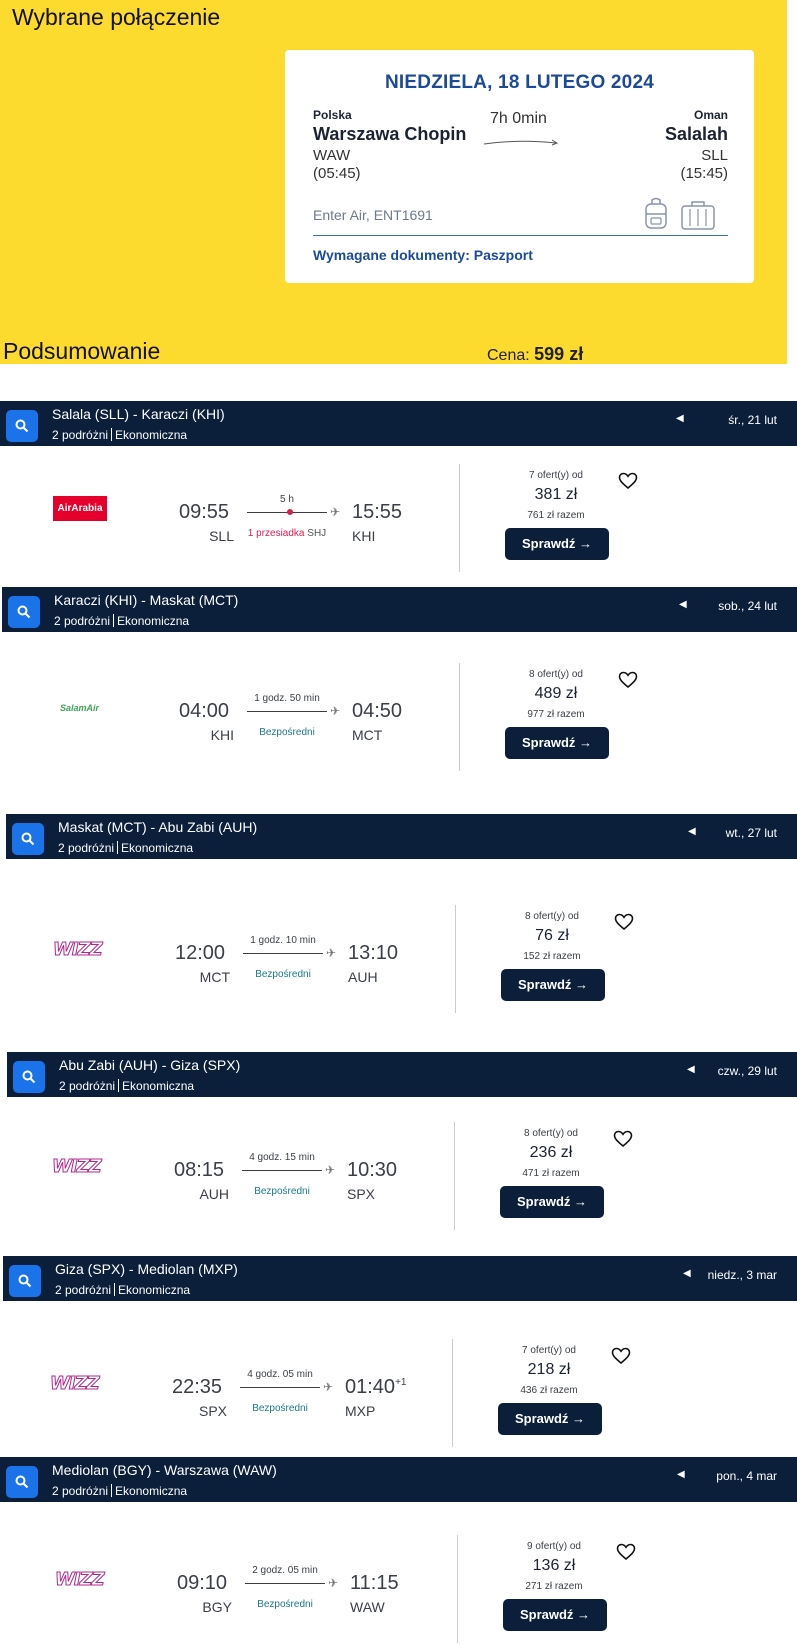 This screenshot has height=1646, width=797. I want to click on destination-city: Salalah, so click(696, 134).